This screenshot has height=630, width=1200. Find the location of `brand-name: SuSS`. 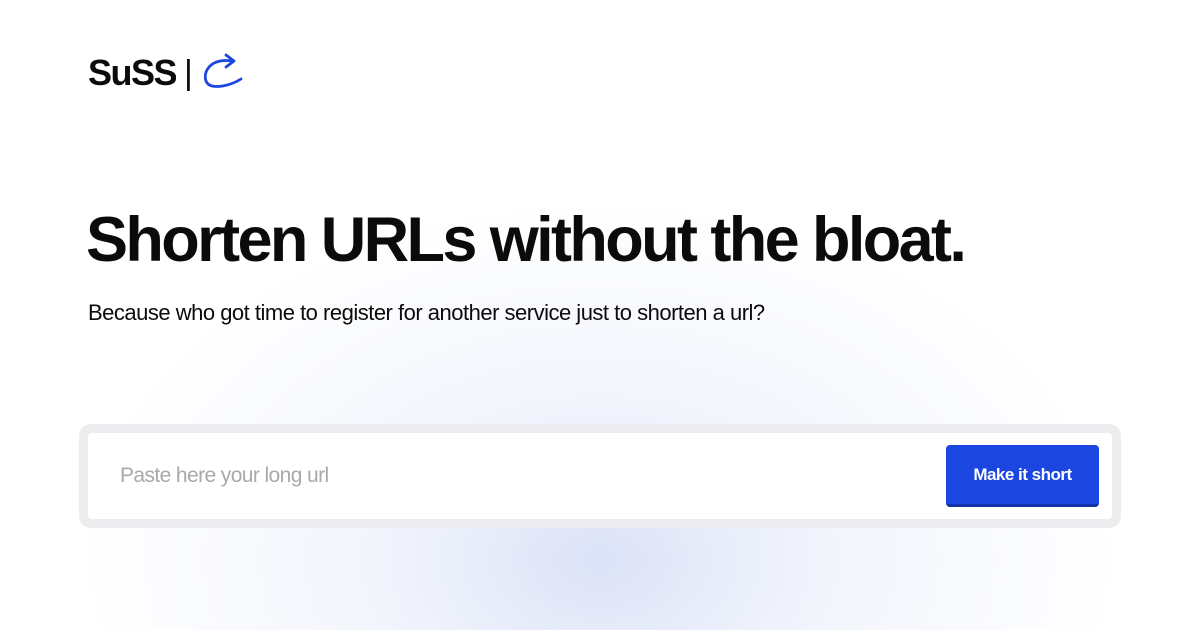

brand-name: SuSS is located at coordinates (133, 72).